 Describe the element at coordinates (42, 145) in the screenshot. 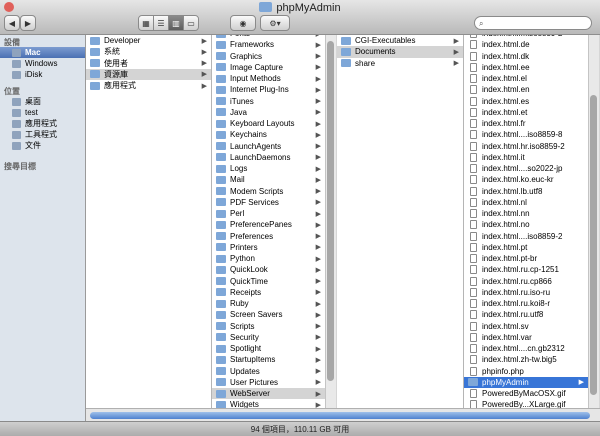

I see `sidebar-item-documents: 文件` at that location.